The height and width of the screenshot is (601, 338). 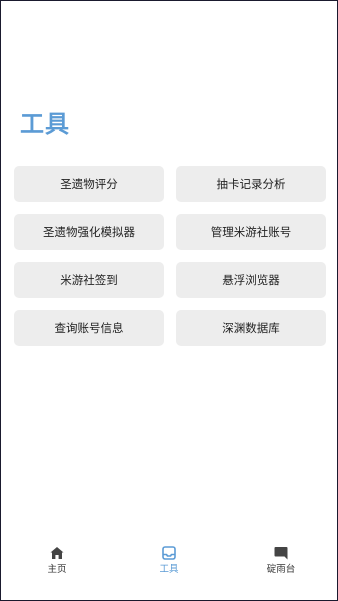 What do you see at coordinates (251, 328) in the screenshot?
I see `abyss-database-button: 深渊数据库` at bounding box center [251, 328].